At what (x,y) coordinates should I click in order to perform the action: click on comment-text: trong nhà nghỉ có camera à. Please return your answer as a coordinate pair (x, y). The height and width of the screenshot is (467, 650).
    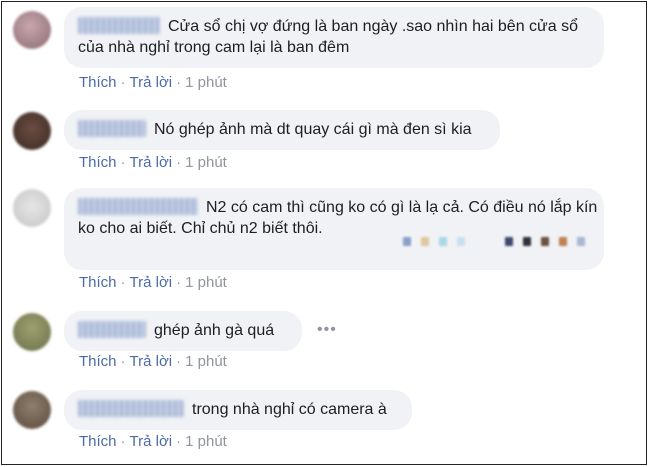
    Looking at the image, I should click on (289, 409).